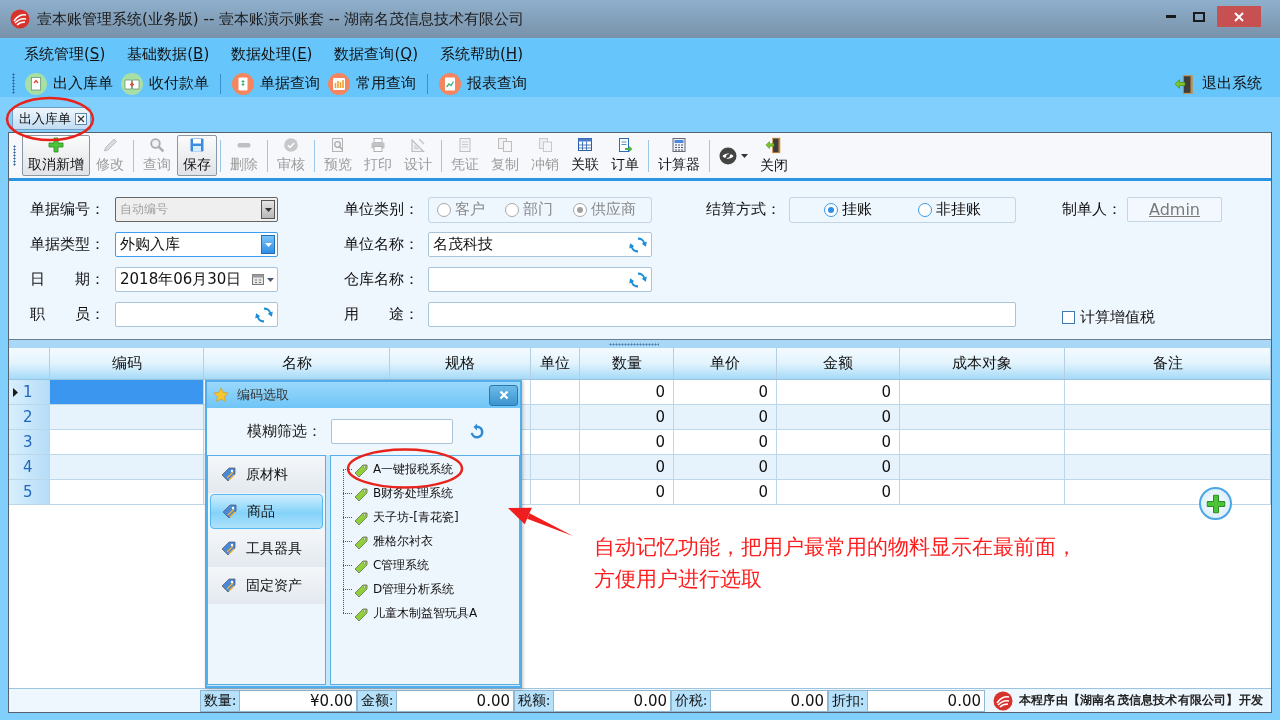 The width and height of the screenshot is (1280, 720). What do you see at coordinates (67, 244) in the screenshot?
I see `field-label: 单据类型：` at bounding box center [67, 244].